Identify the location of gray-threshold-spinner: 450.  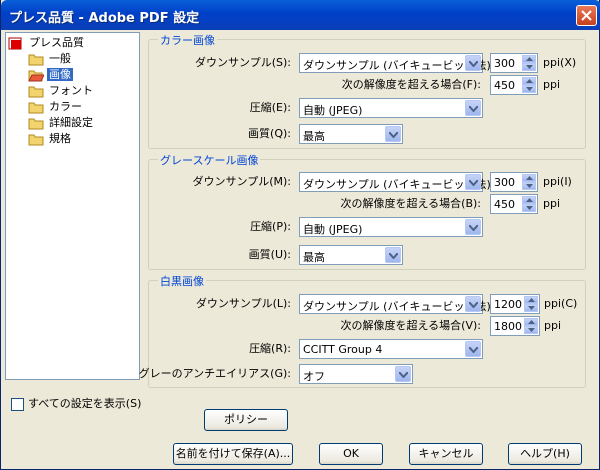
(514, 204).